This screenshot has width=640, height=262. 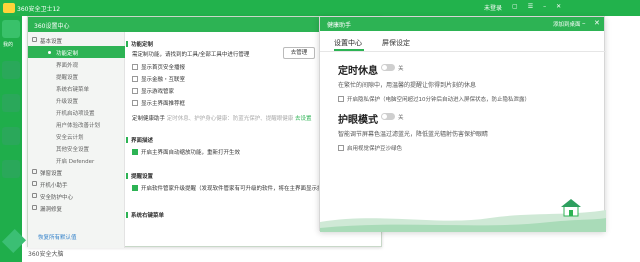 I want to click on nav-other-security: 其他安全设置, so click(x=76, y=148).